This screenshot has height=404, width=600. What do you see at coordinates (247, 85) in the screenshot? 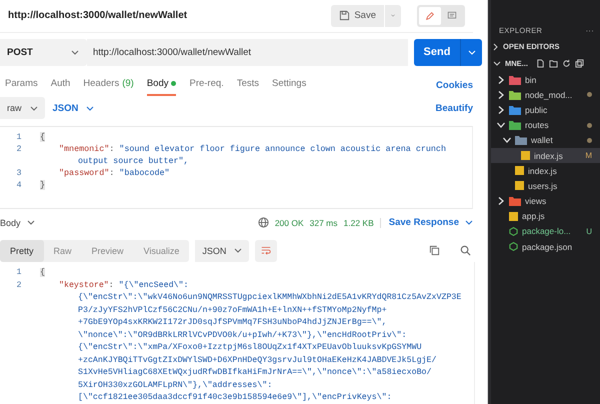
I see `request-tab: Tests` at bounding box center [247, 85].